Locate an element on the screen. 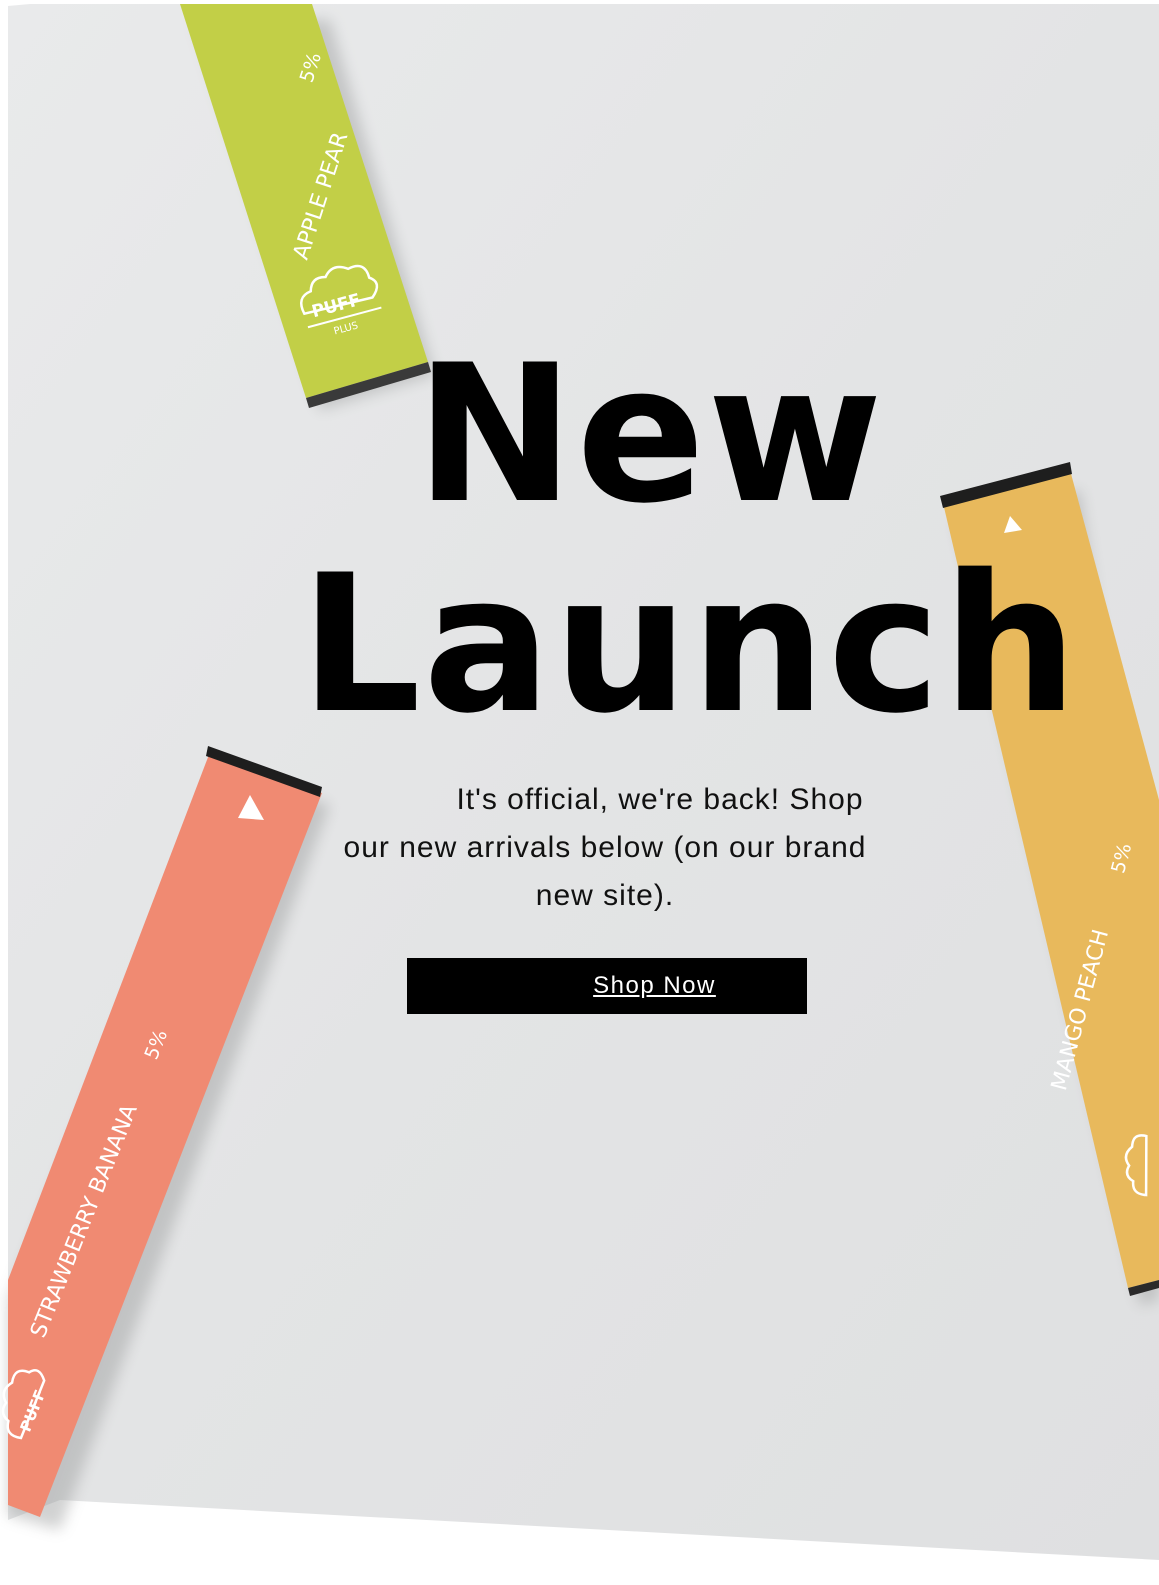 The height and width of the screenshot is (1585, 1159). headline-line-2: Launch is located at coordinates (690, 644).